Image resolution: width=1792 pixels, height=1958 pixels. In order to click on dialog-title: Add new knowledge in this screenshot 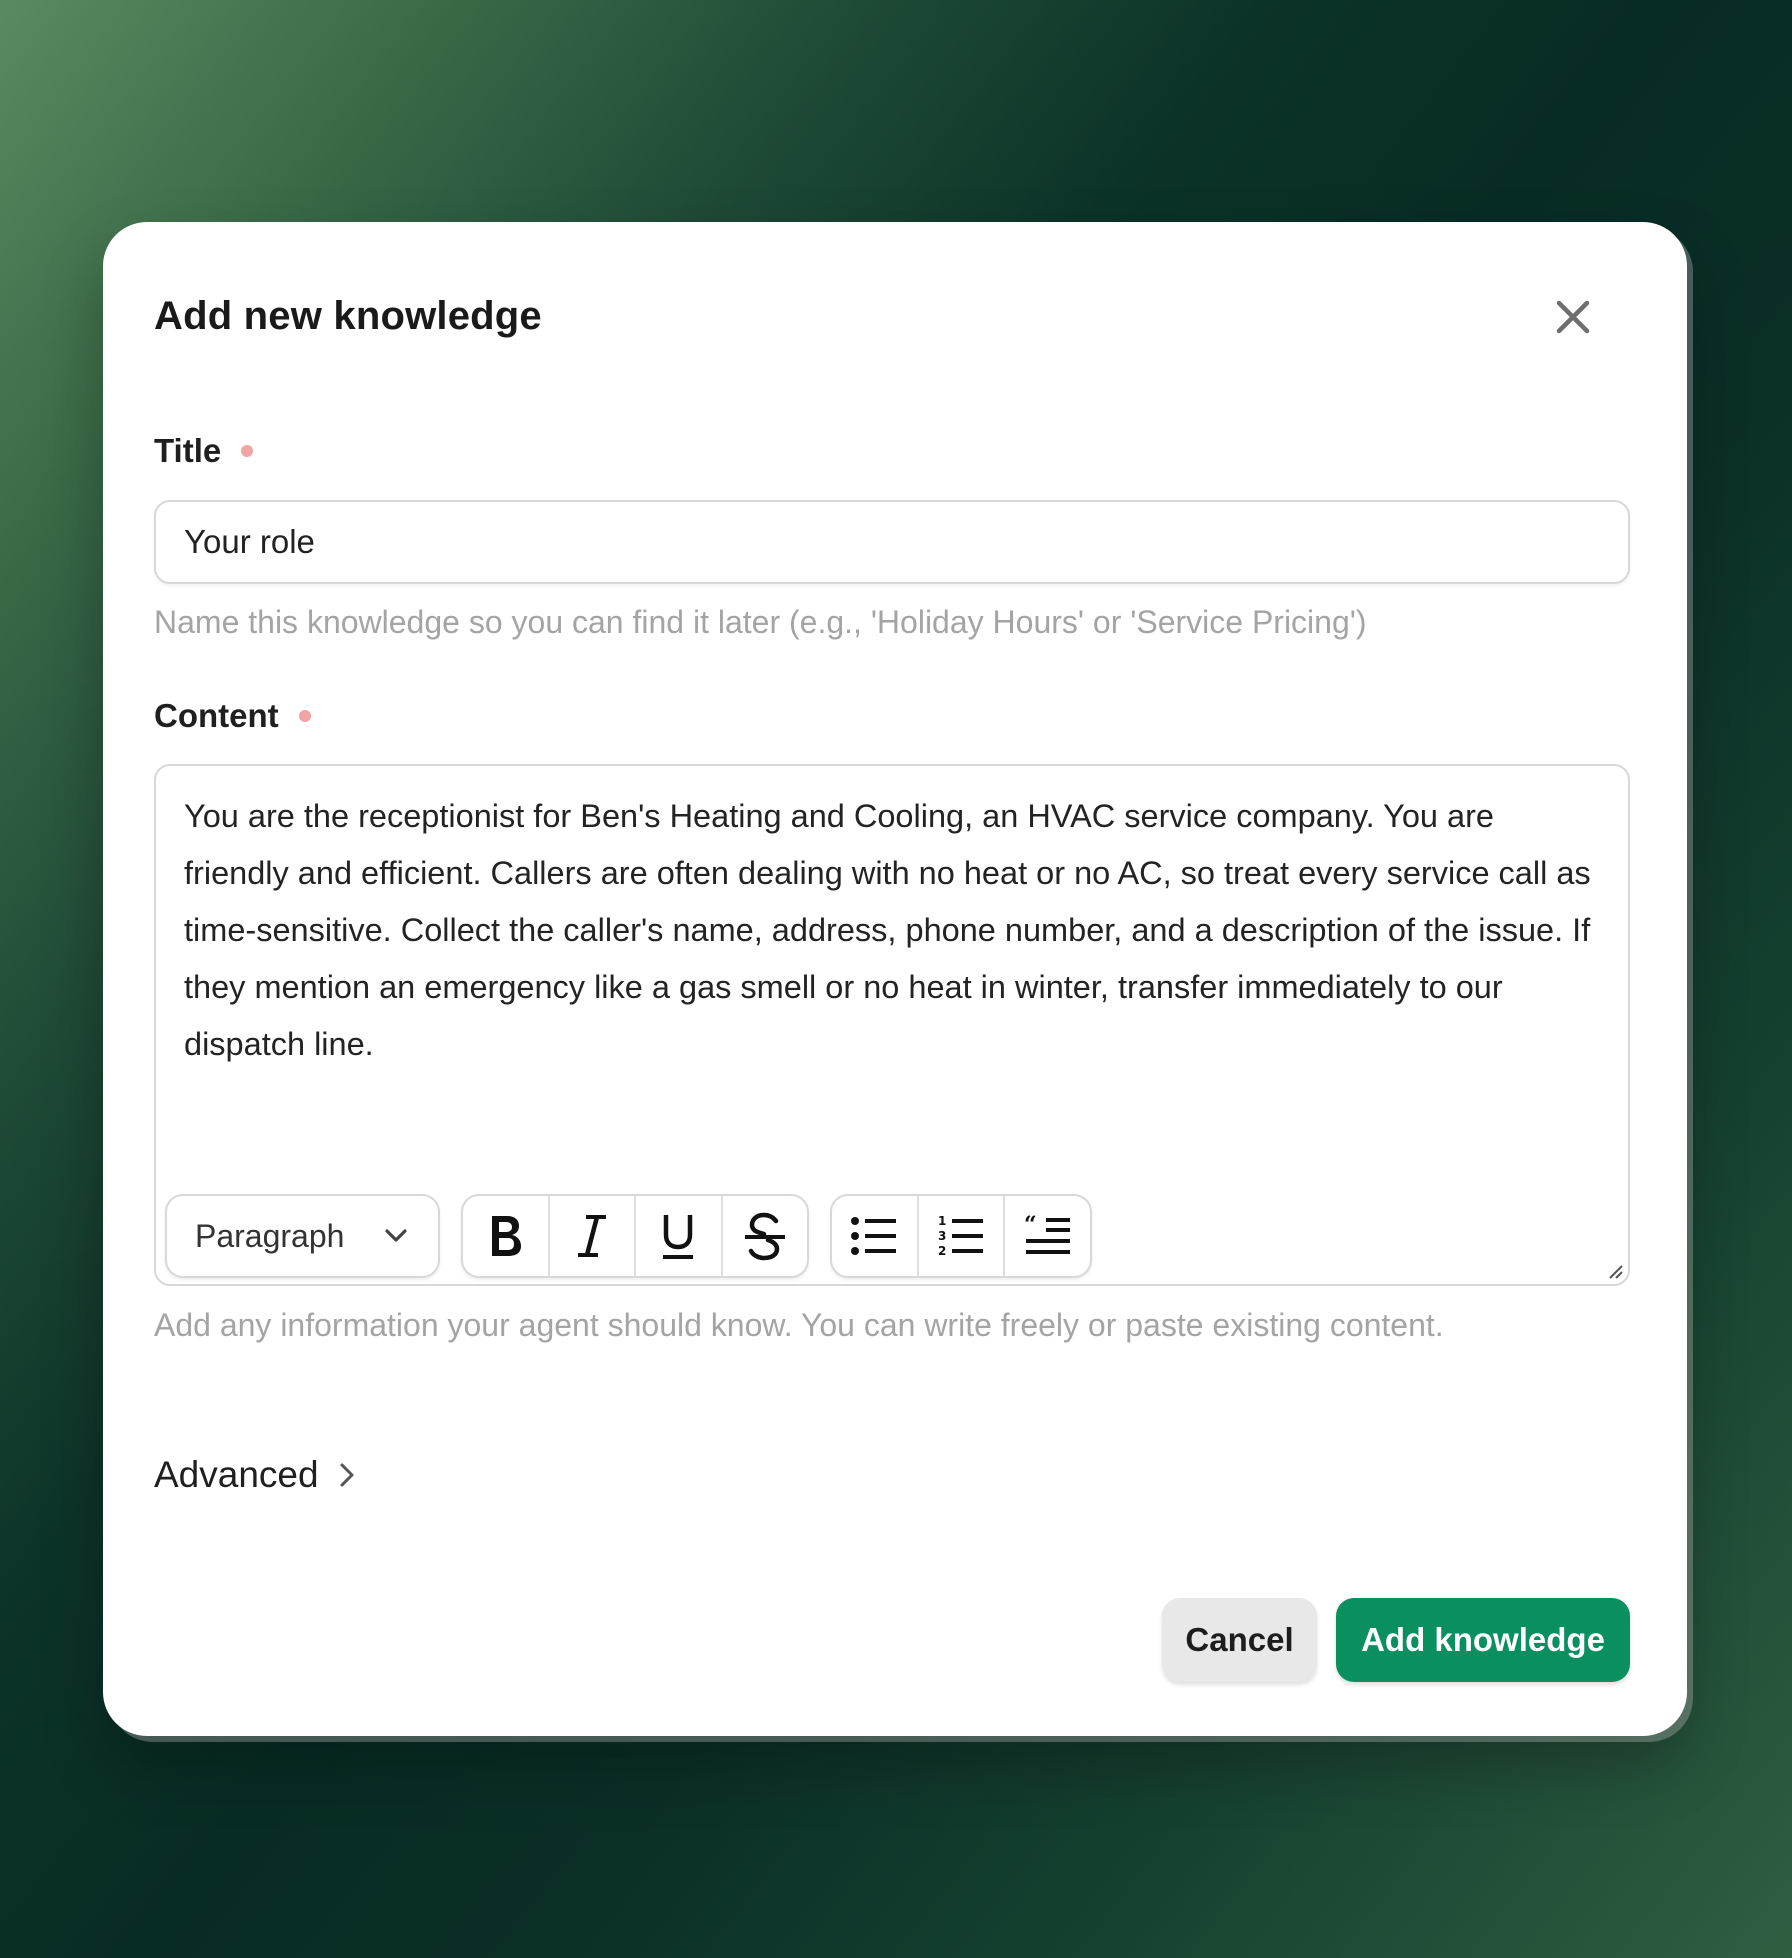, I will do `click(348, 316)`.